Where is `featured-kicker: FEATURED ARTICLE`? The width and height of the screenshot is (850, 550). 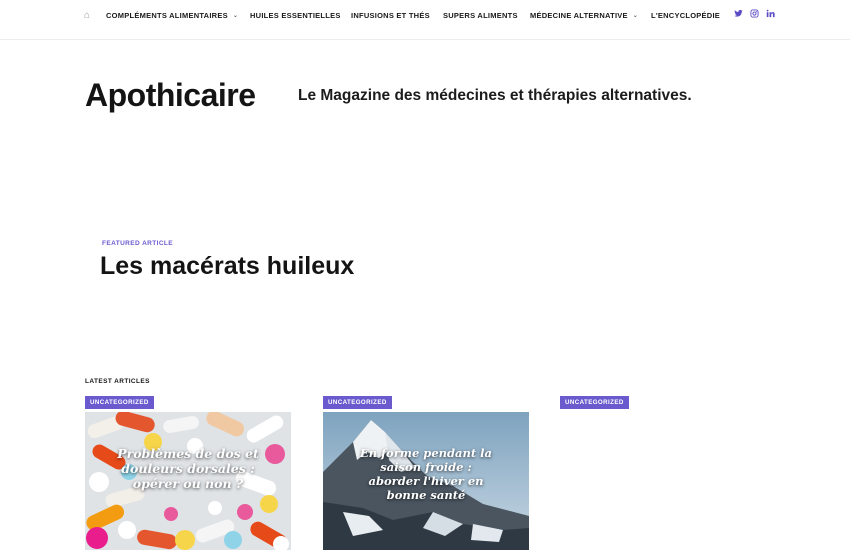 featured-kicker: FEATURED ARTICLE is located at coordinates (138, 243).